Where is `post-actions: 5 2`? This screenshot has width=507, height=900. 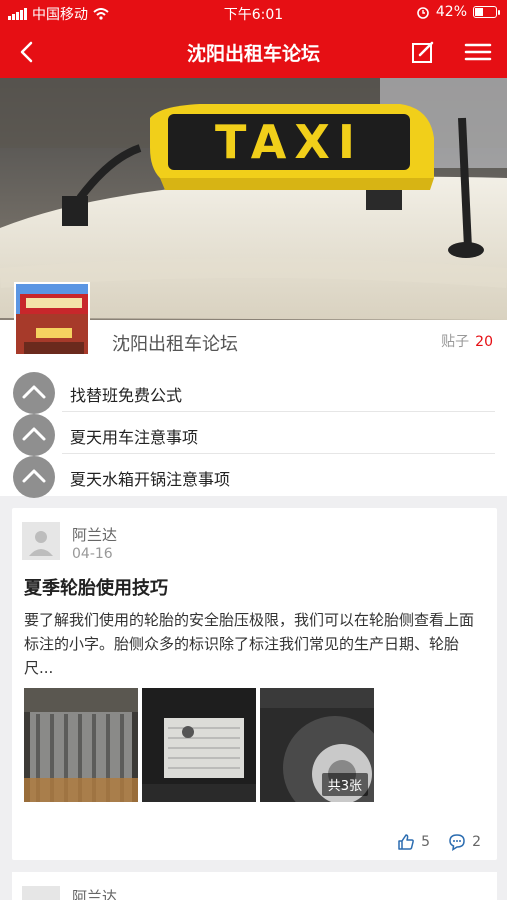
post-actions: 5 2 is located at coordinates (439, 842).